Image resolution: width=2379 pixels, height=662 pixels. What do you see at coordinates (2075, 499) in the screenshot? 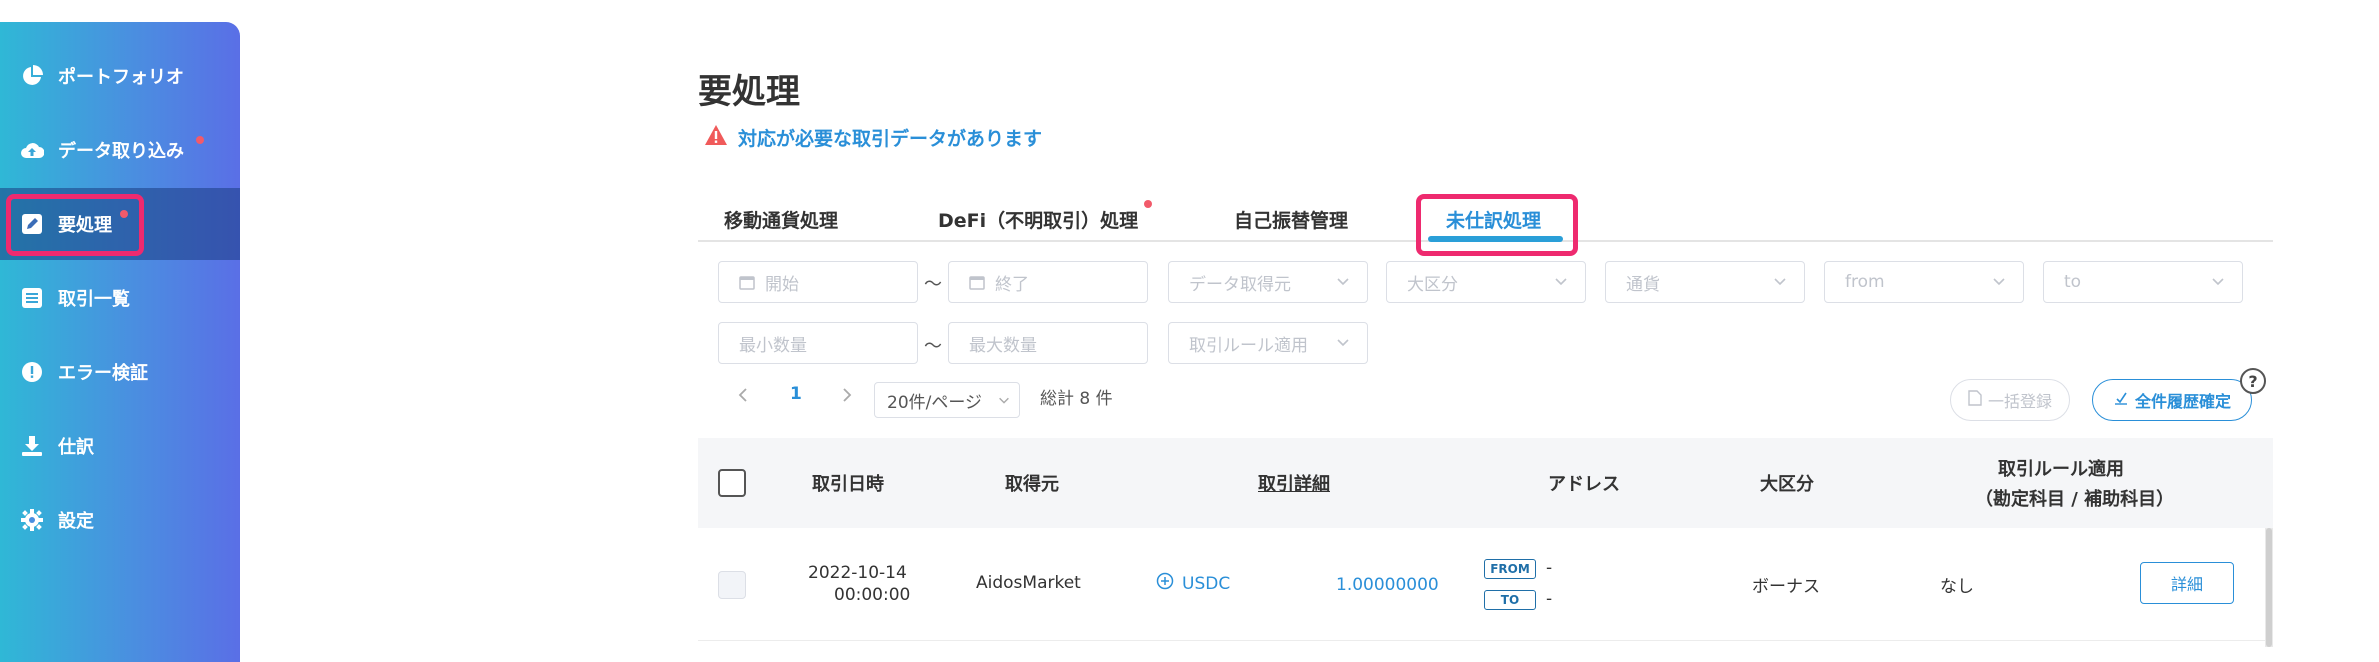
I see `header-rule-line2: （勘定科目 / 補助科目）` at bounding box center [2075, 499].